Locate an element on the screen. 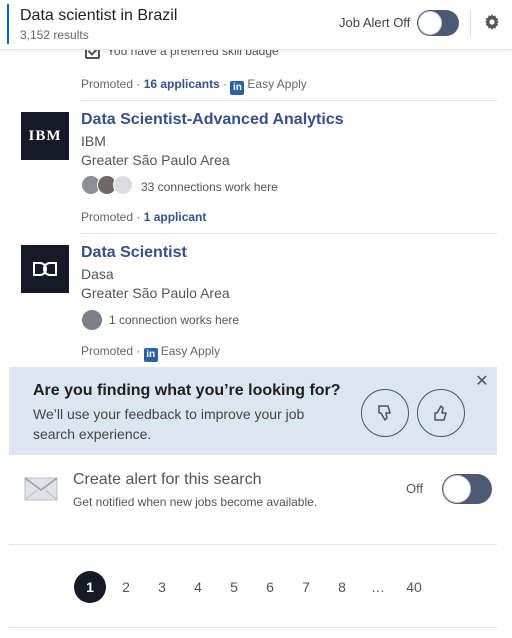 This screenshot has width=512, height=638. page-6-button: 6 is located at coordinates (270, 587).